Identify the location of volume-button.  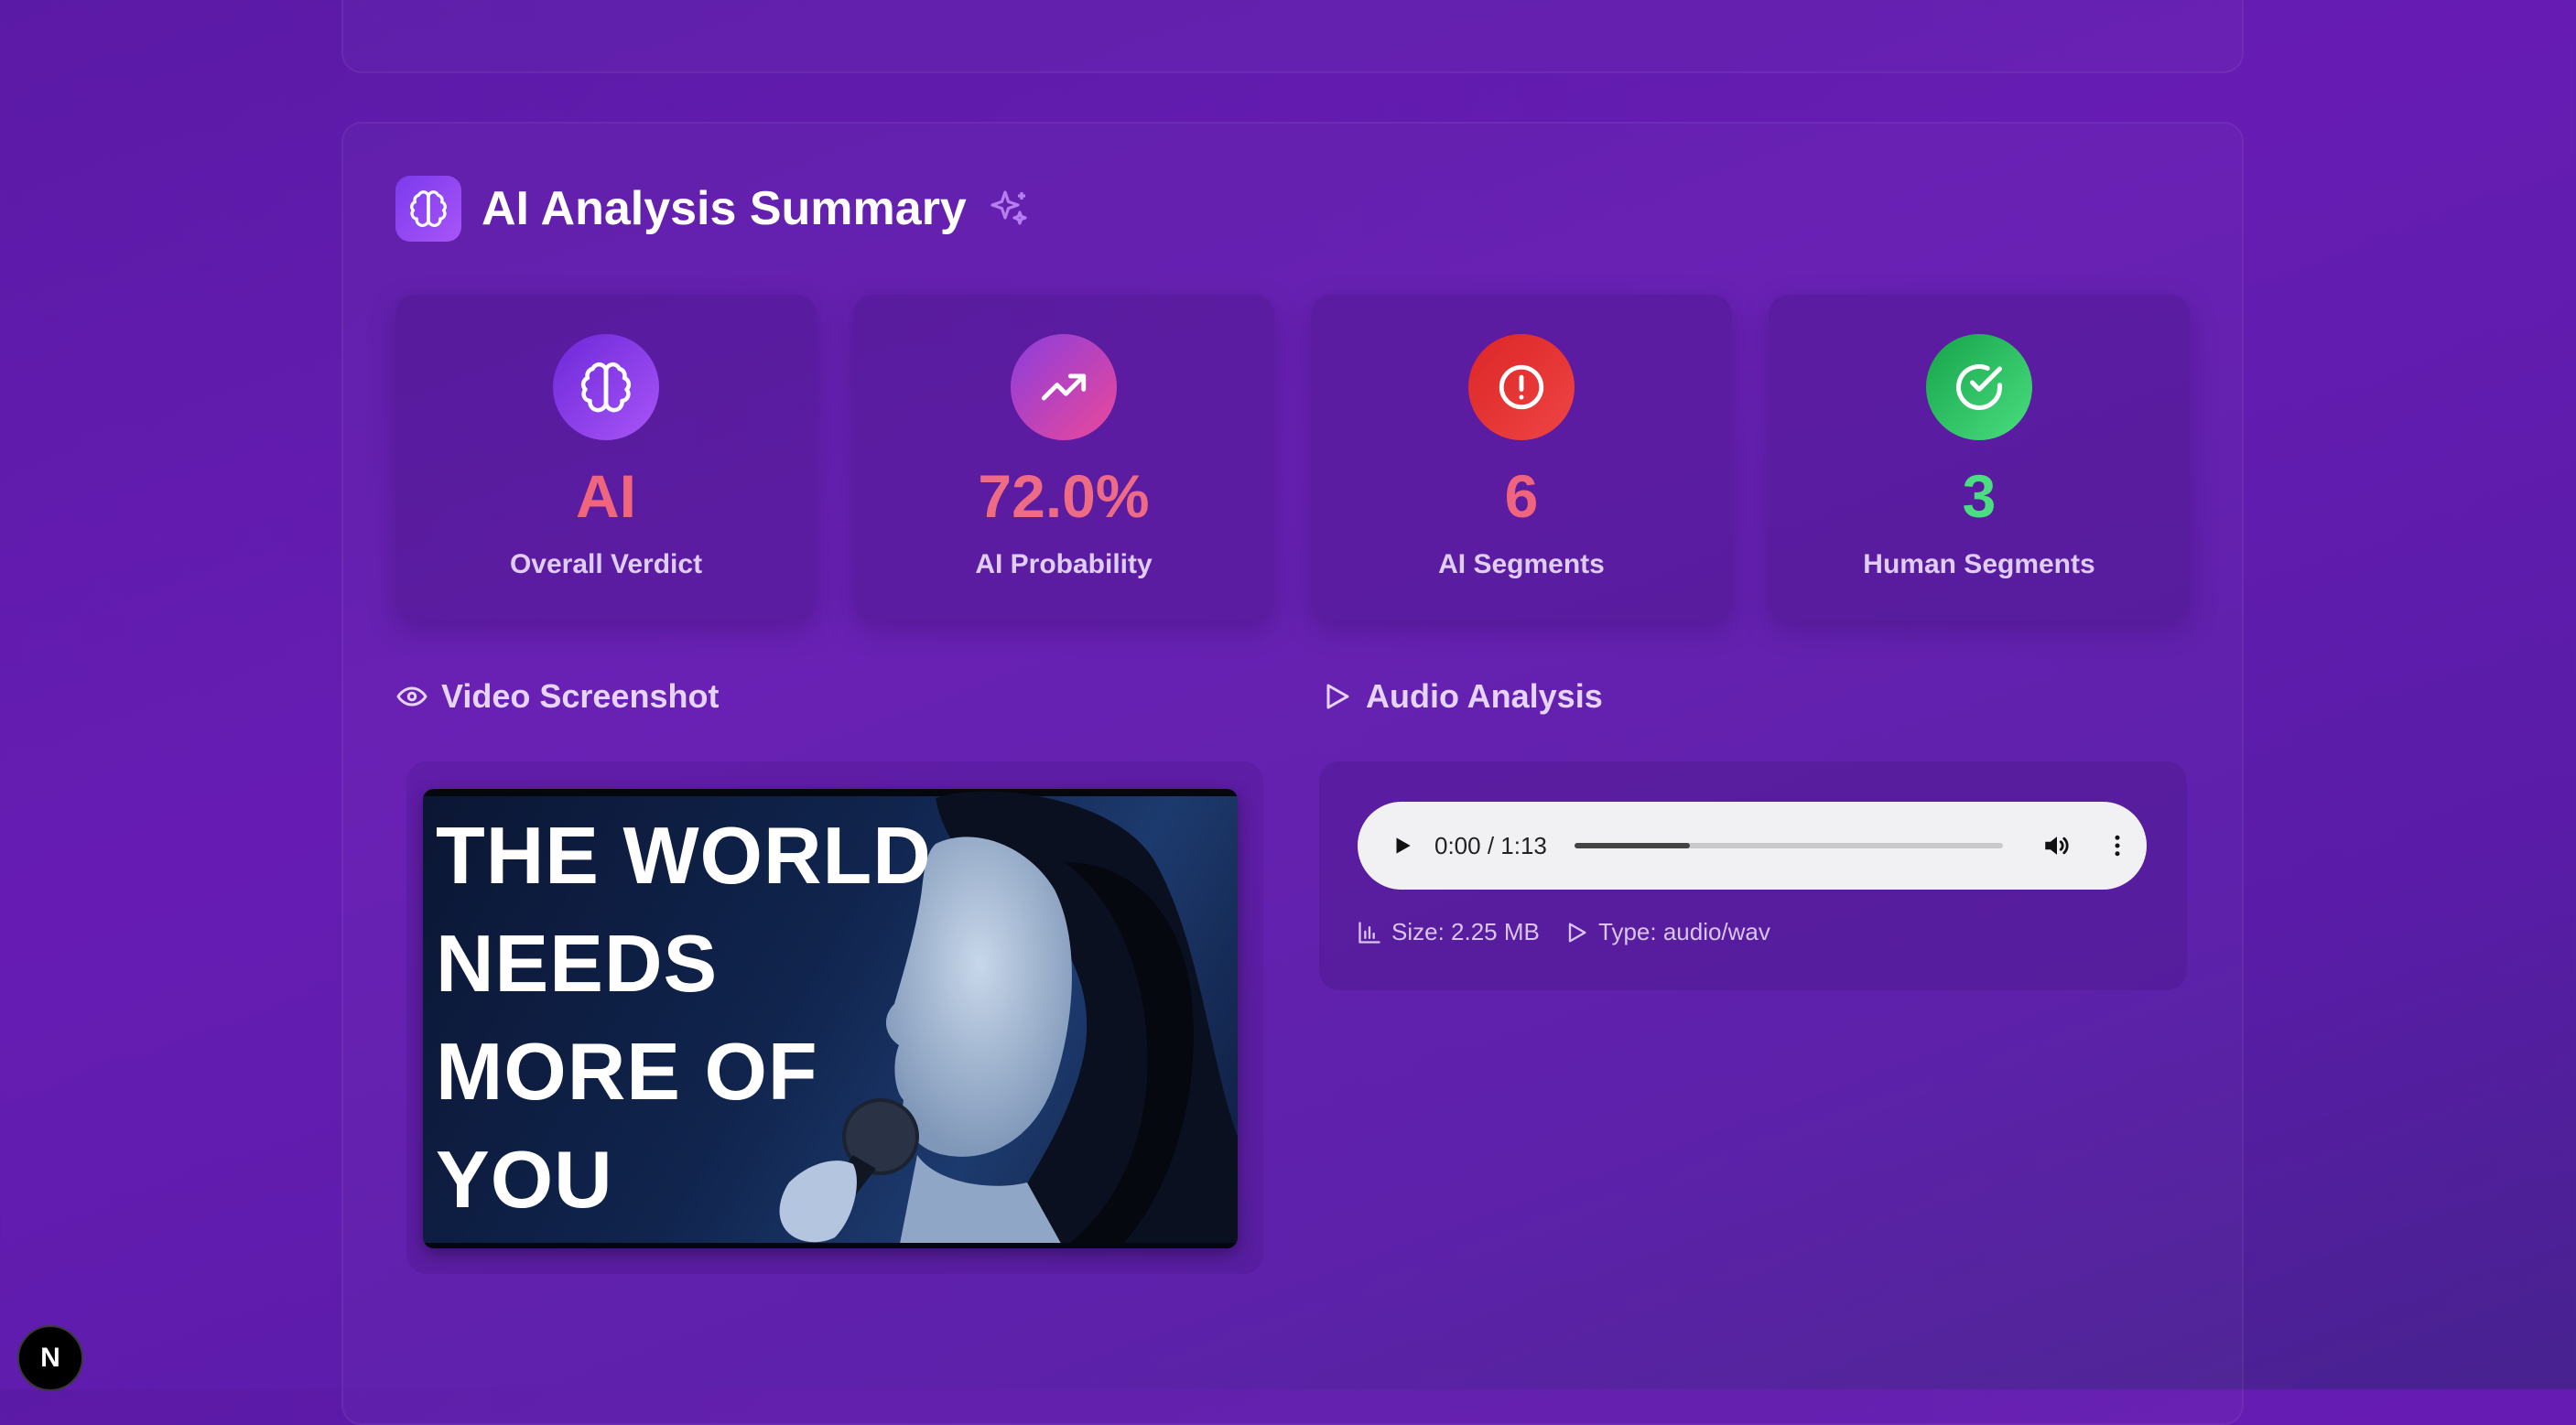
(2057, 845).